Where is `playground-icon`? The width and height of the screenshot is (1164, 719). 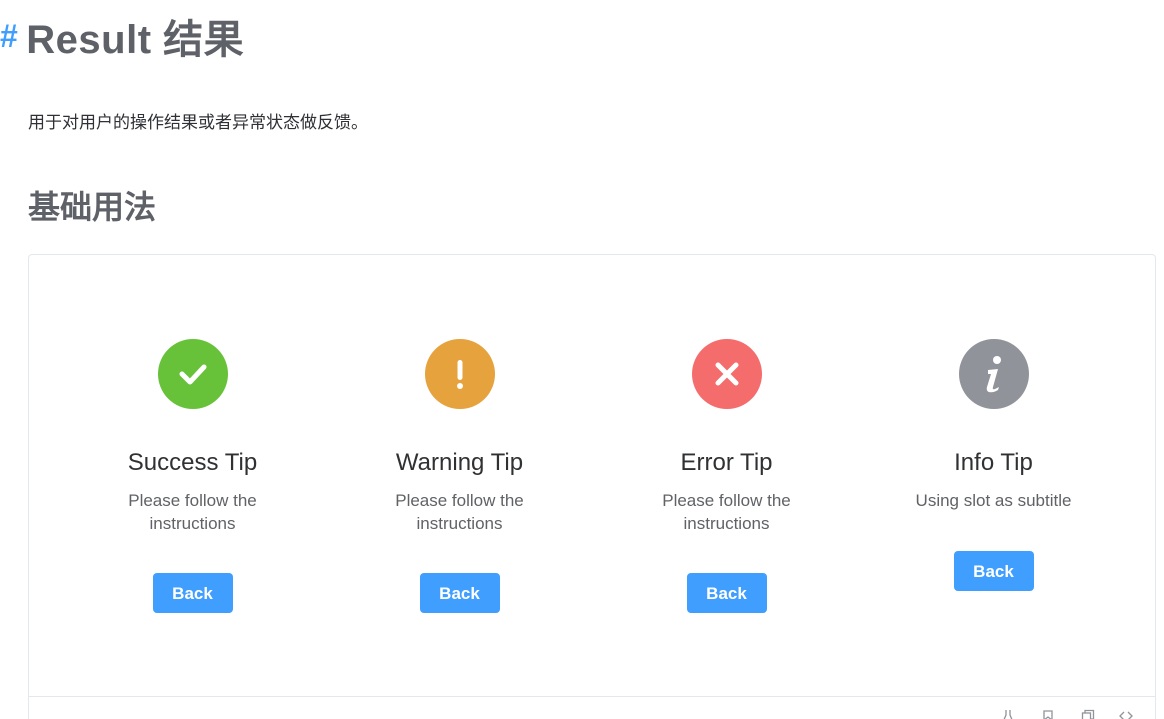
playground-icon is located at coordinates (1008, 714).